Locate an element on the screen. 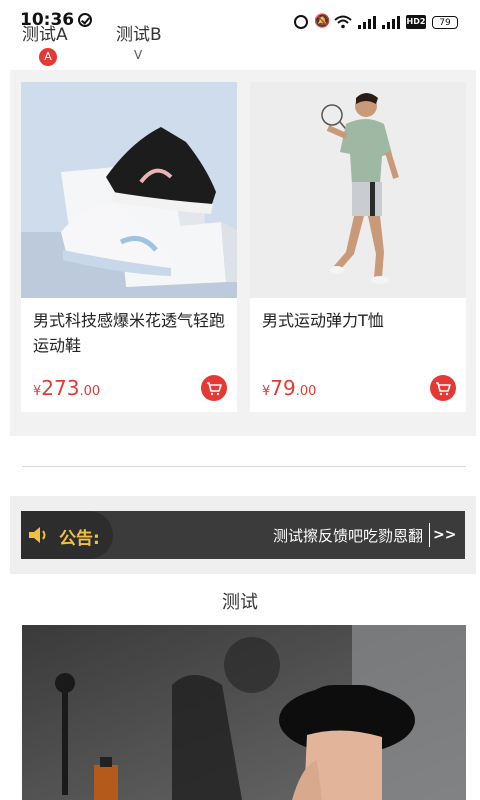 The height and width of the screenshot is (800, 480). product-name: 男式科技感爆米花透气轻跑运动鞋 is located at coordinates (131, 333).